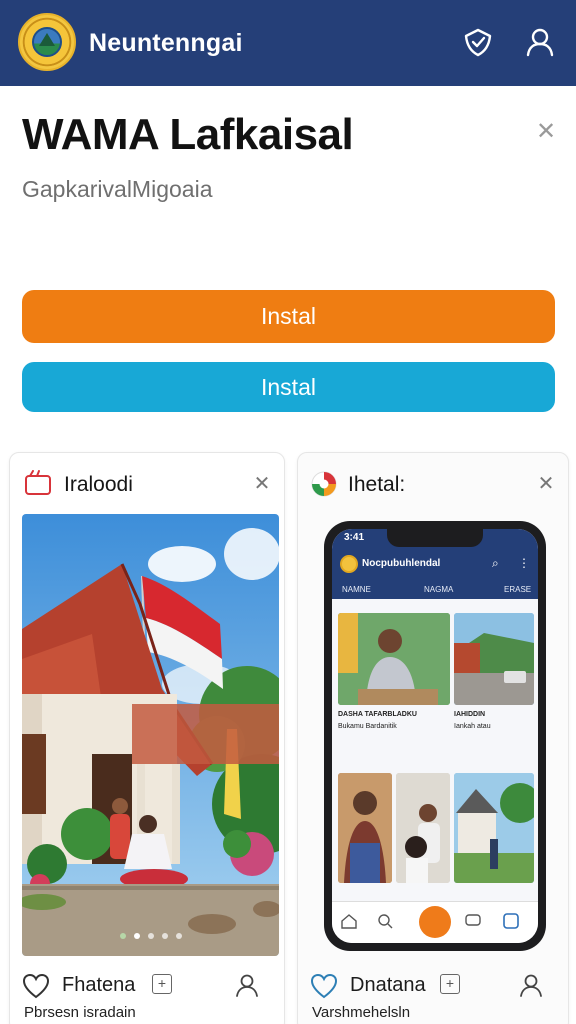 This screenshot has width=576, height=1024. I want to click on install-button-secondary: Instal, so click(288, 387).